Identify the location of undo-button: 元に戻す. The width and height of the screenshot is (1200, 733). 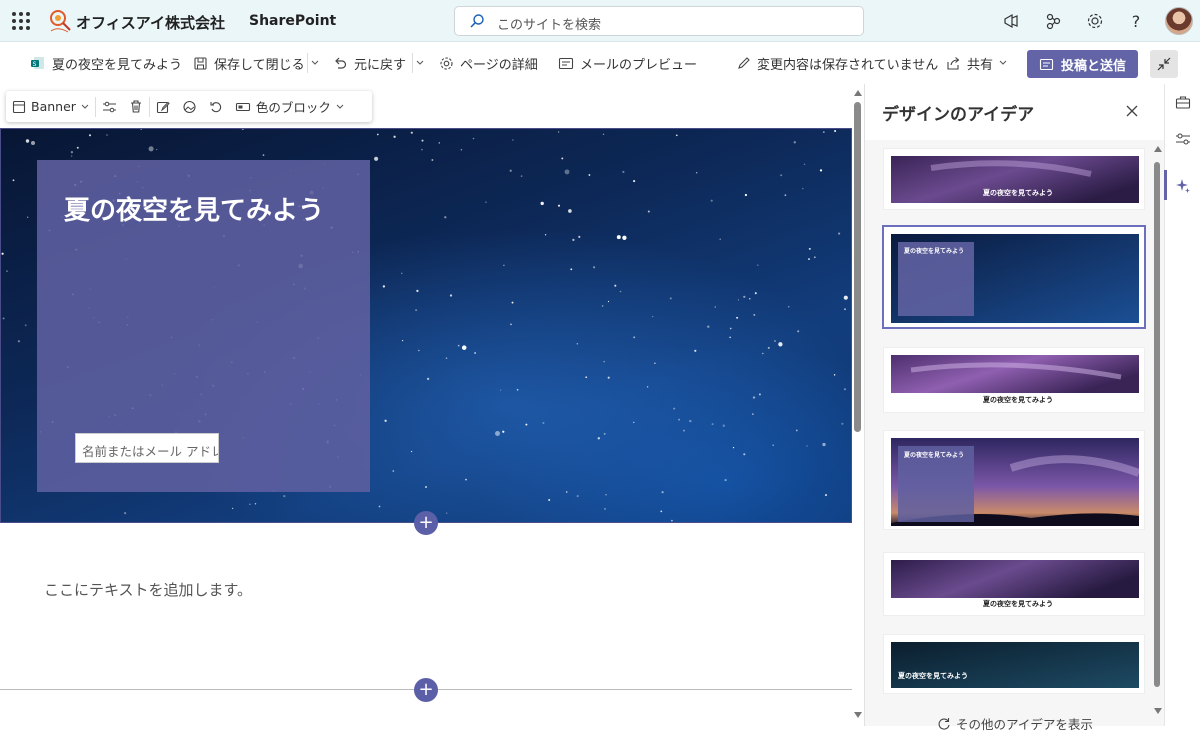
(369, 63).